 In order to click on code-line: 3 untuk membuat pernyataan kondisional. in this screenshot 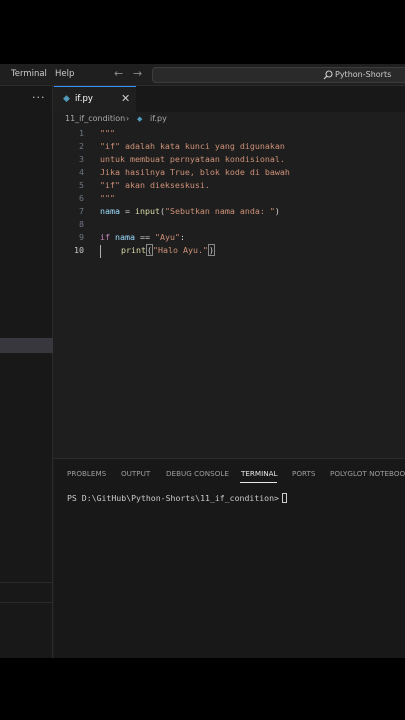, I will do `click(229, 160)`.